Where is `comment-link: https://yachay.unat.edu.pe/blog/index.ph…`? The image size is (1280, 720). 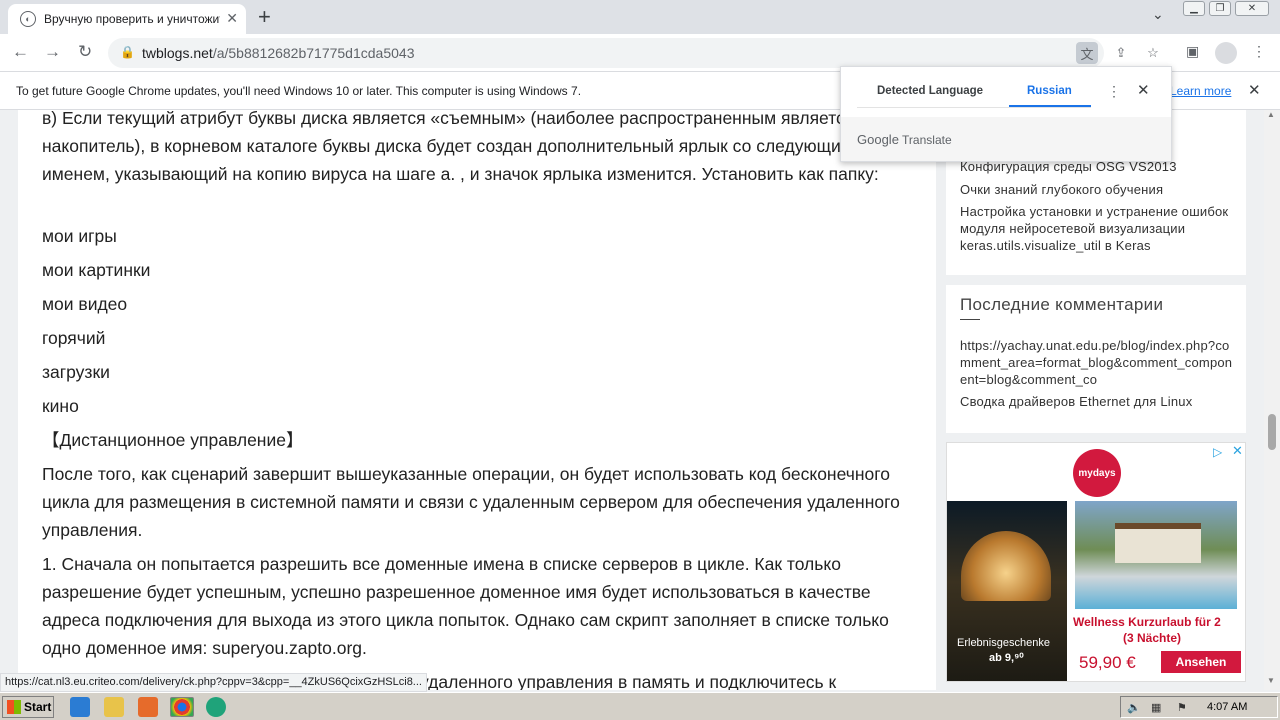 comment-link: https://yachay.unat.edu.pe/blog/index.ph… is located at coordinates (1098, 362).